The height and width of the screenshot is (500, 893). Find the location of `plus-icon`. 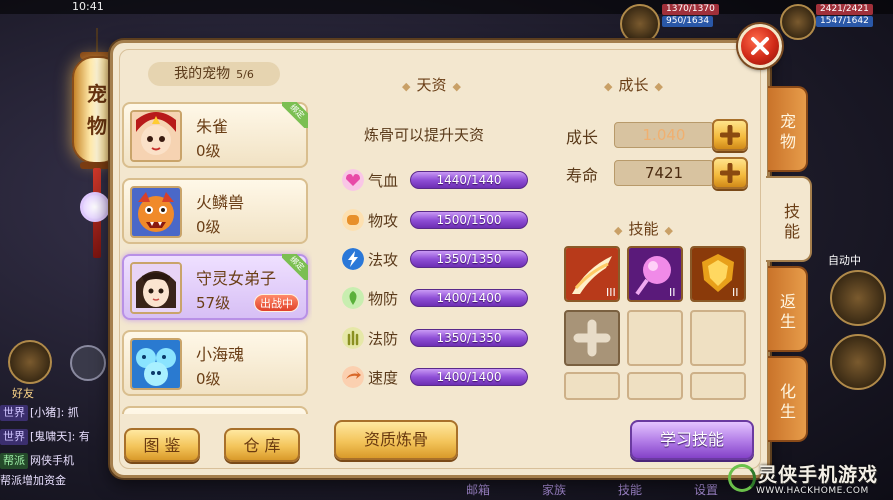

plus-icon is located at coordinates (730, 135).